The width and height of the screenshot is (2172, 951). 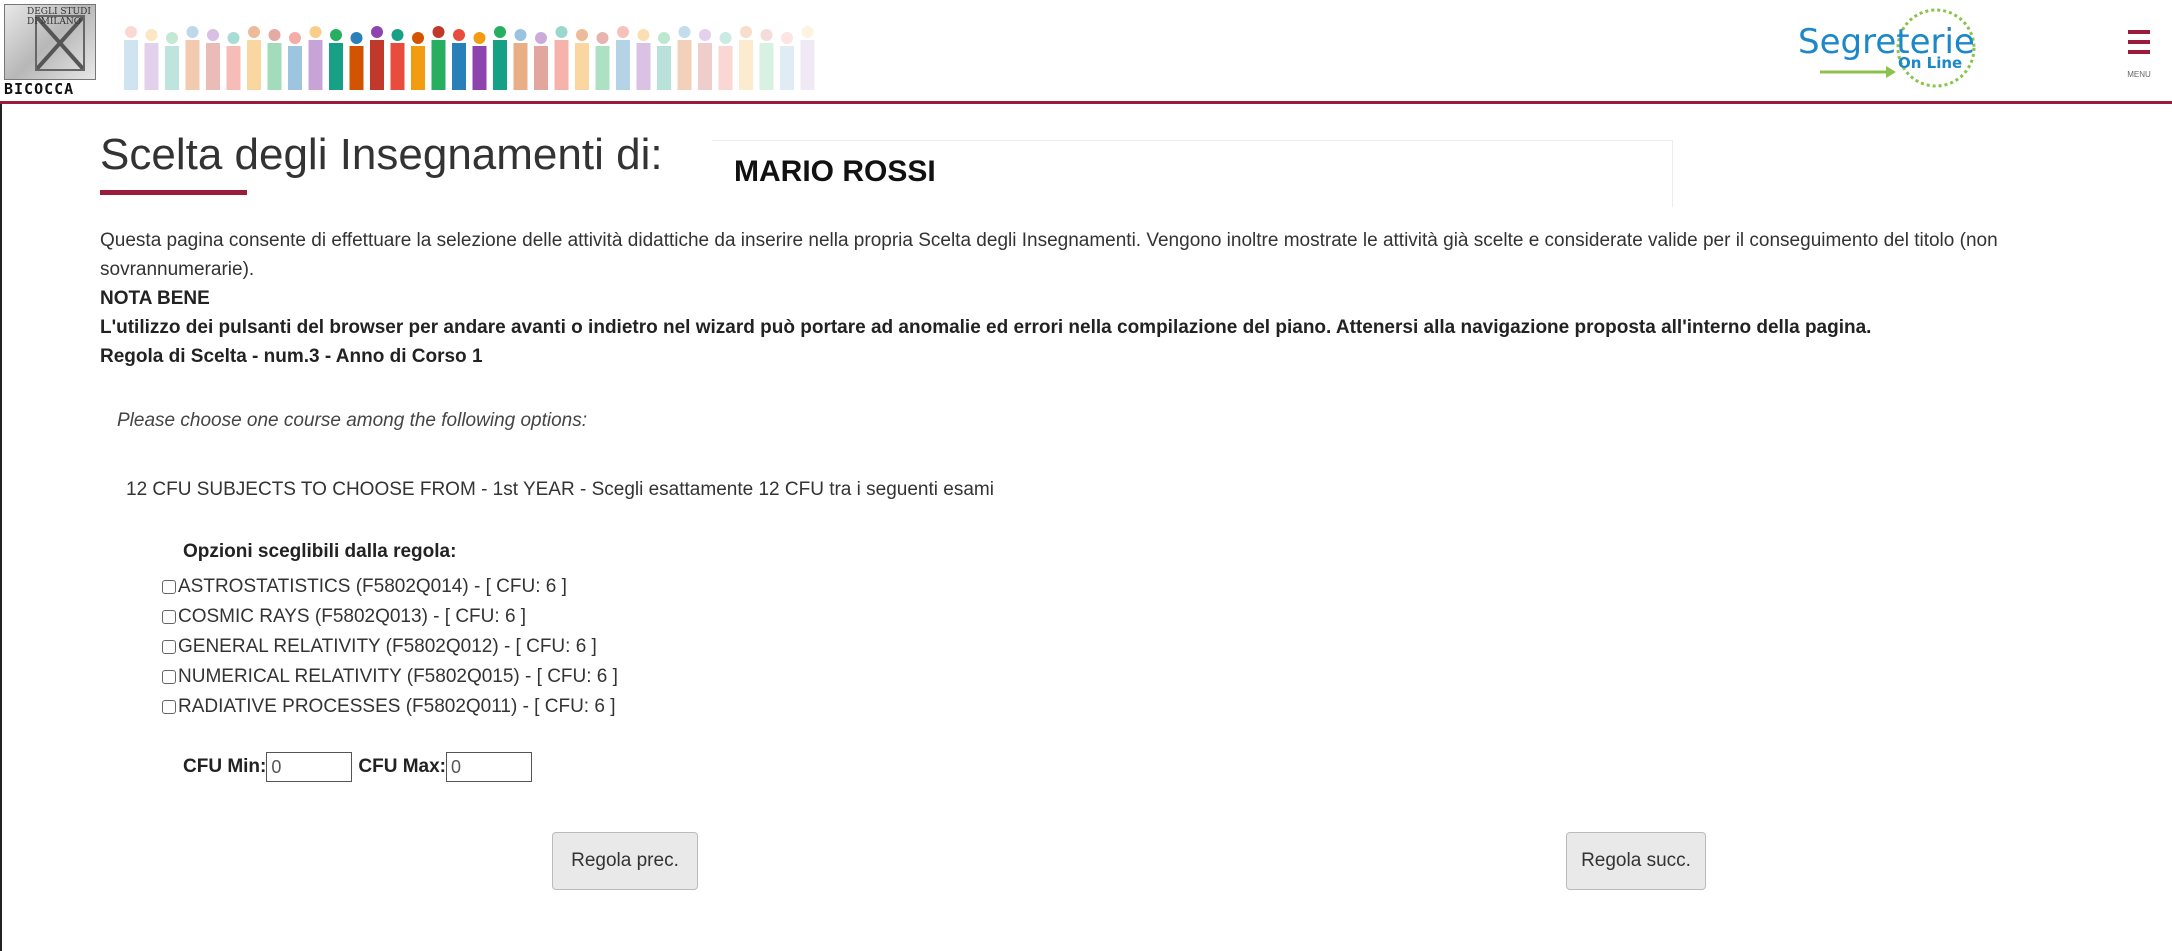 I want to click on previous-rule-button: Regola prec., so click(x=625, y=861).